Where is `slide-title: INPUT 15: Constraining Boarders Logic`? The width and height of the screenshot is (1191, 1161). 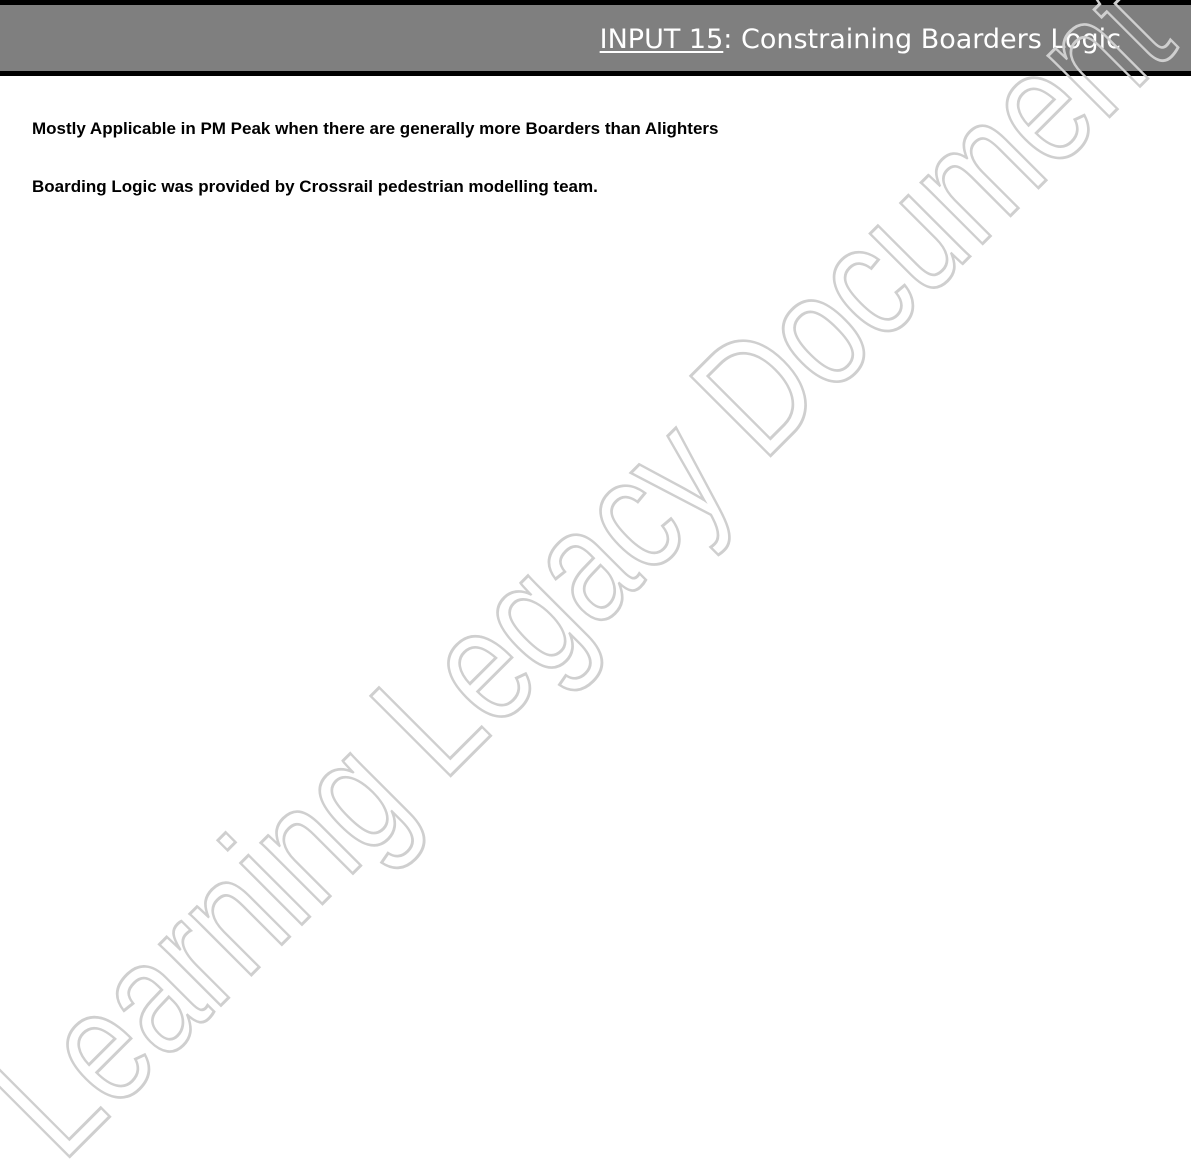 slide-title: INPUT 15: Constraining Boarders Logic is located at coordinates (860, 40).